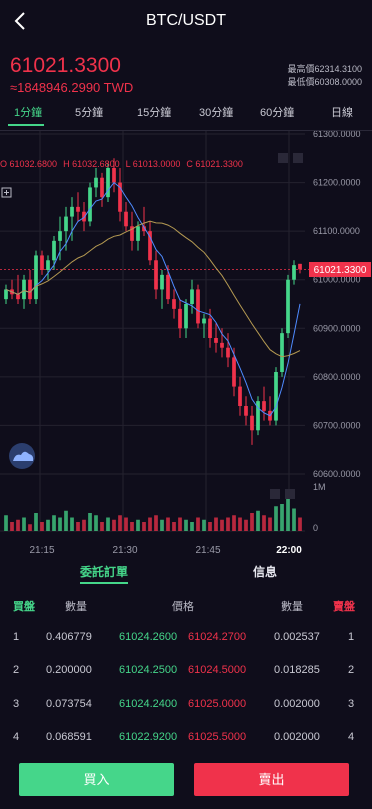  I want to click on ask-qty: 0.018285, so click(297, 670).